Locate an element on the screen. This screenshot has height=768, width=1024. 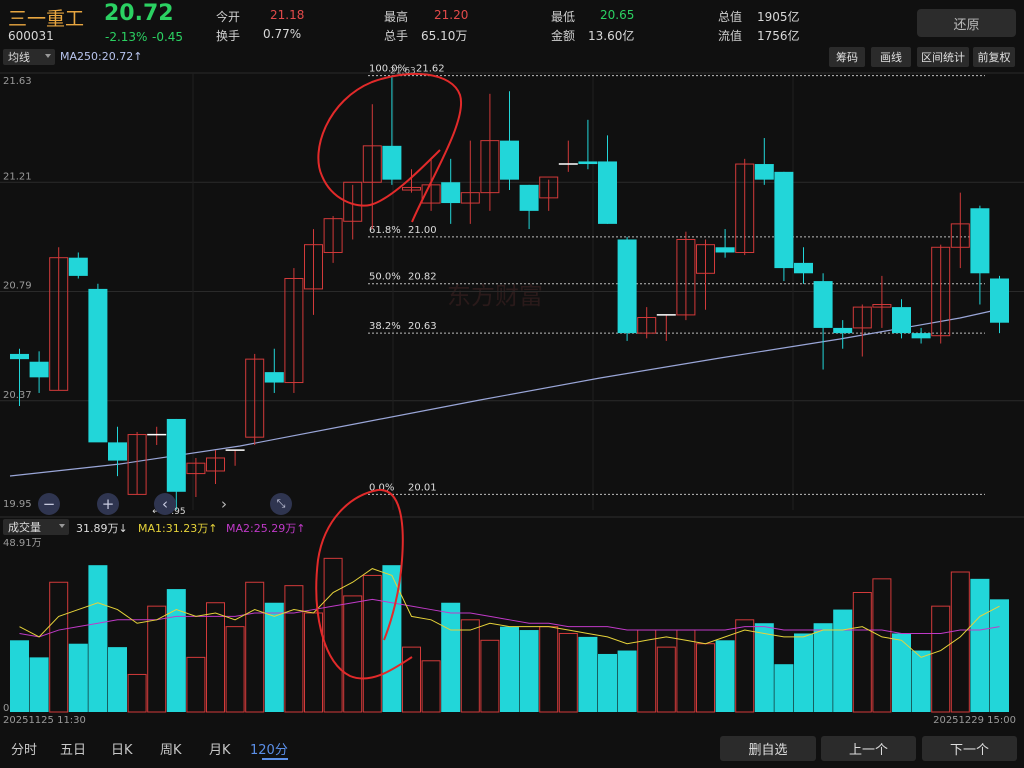
scroll-right-button: › is located at coordinates (224, 504).